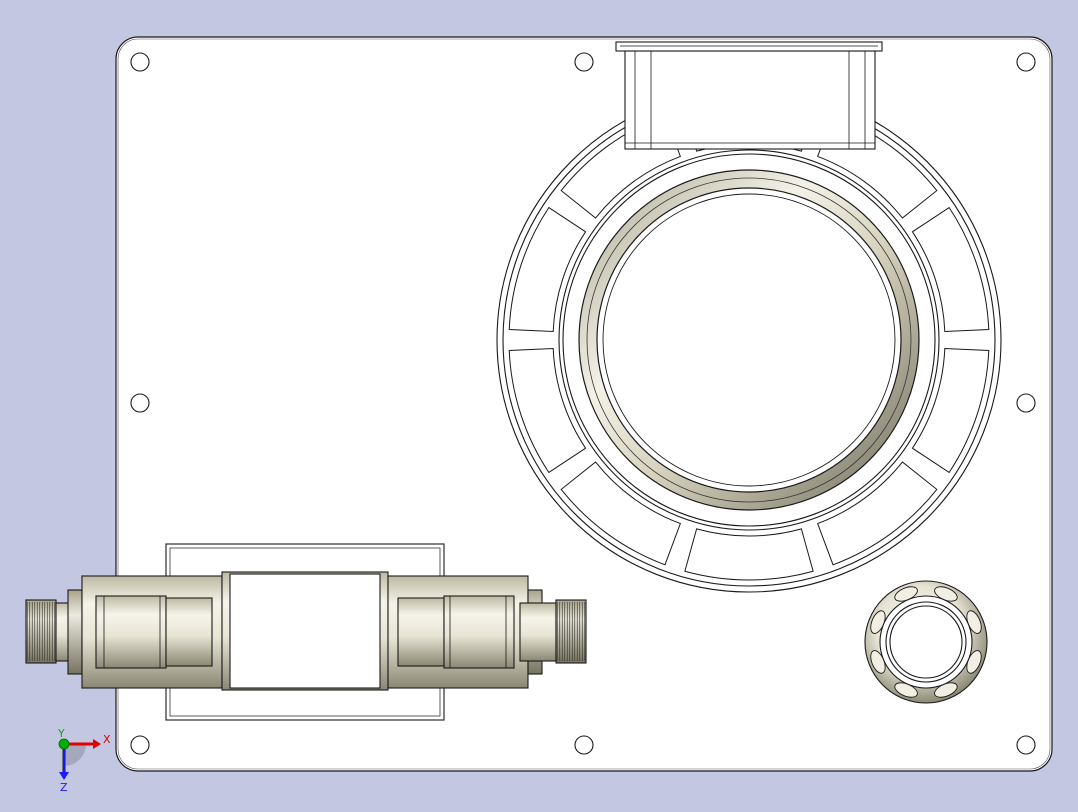 The image size is (1078, 812). I want to click on knob-bore, so click(926, 642).